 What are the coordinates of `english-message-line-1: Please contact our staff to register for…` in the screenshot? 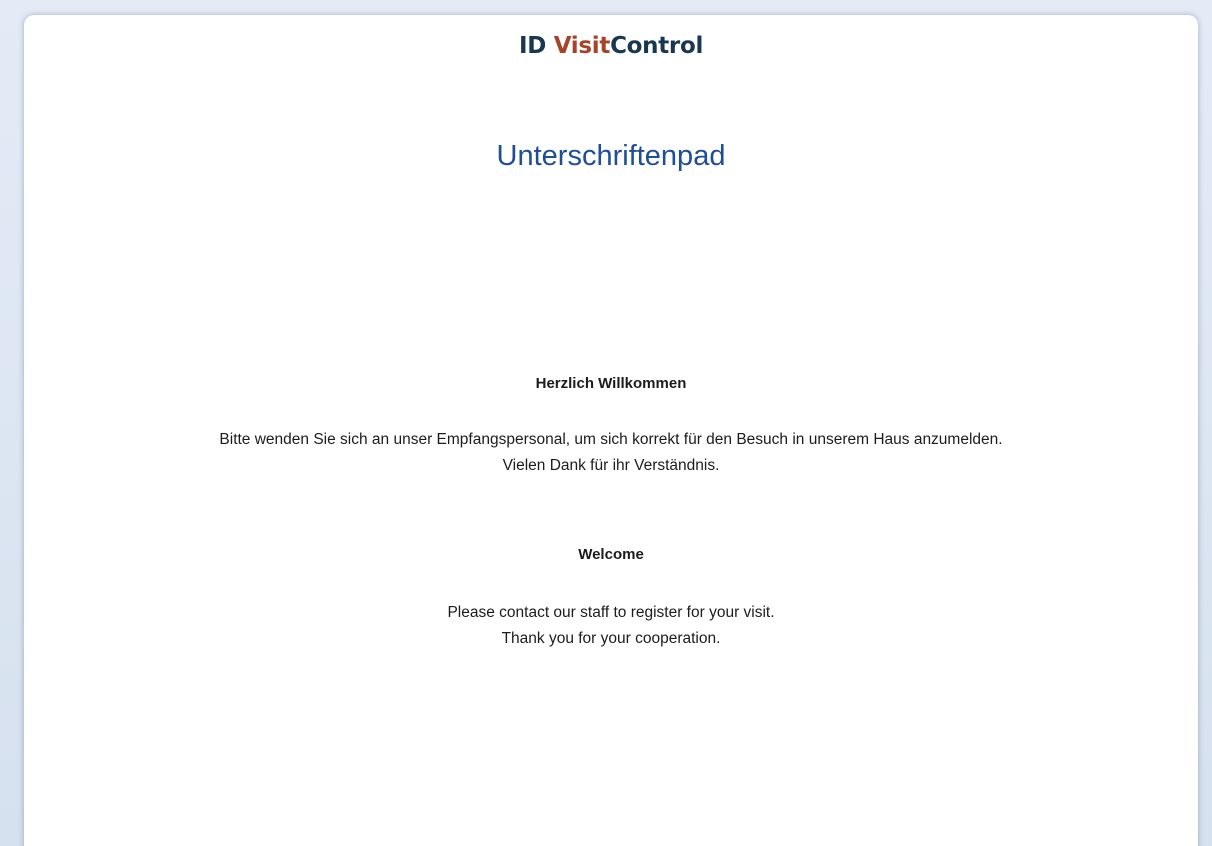 It's located at (611, 612).